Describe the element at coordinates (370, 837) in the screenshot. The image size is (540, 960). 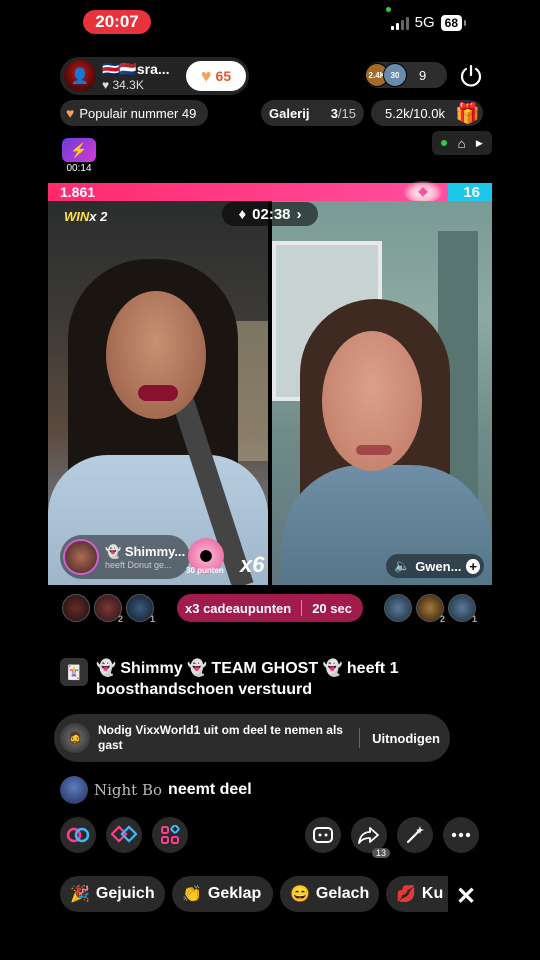
I see `share-icon: 13` at that location.